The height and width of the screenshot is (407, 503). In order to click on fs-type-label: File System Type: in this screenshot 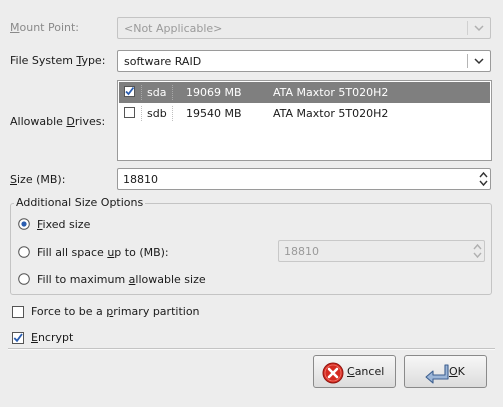, I will do `click(58, 60)`.